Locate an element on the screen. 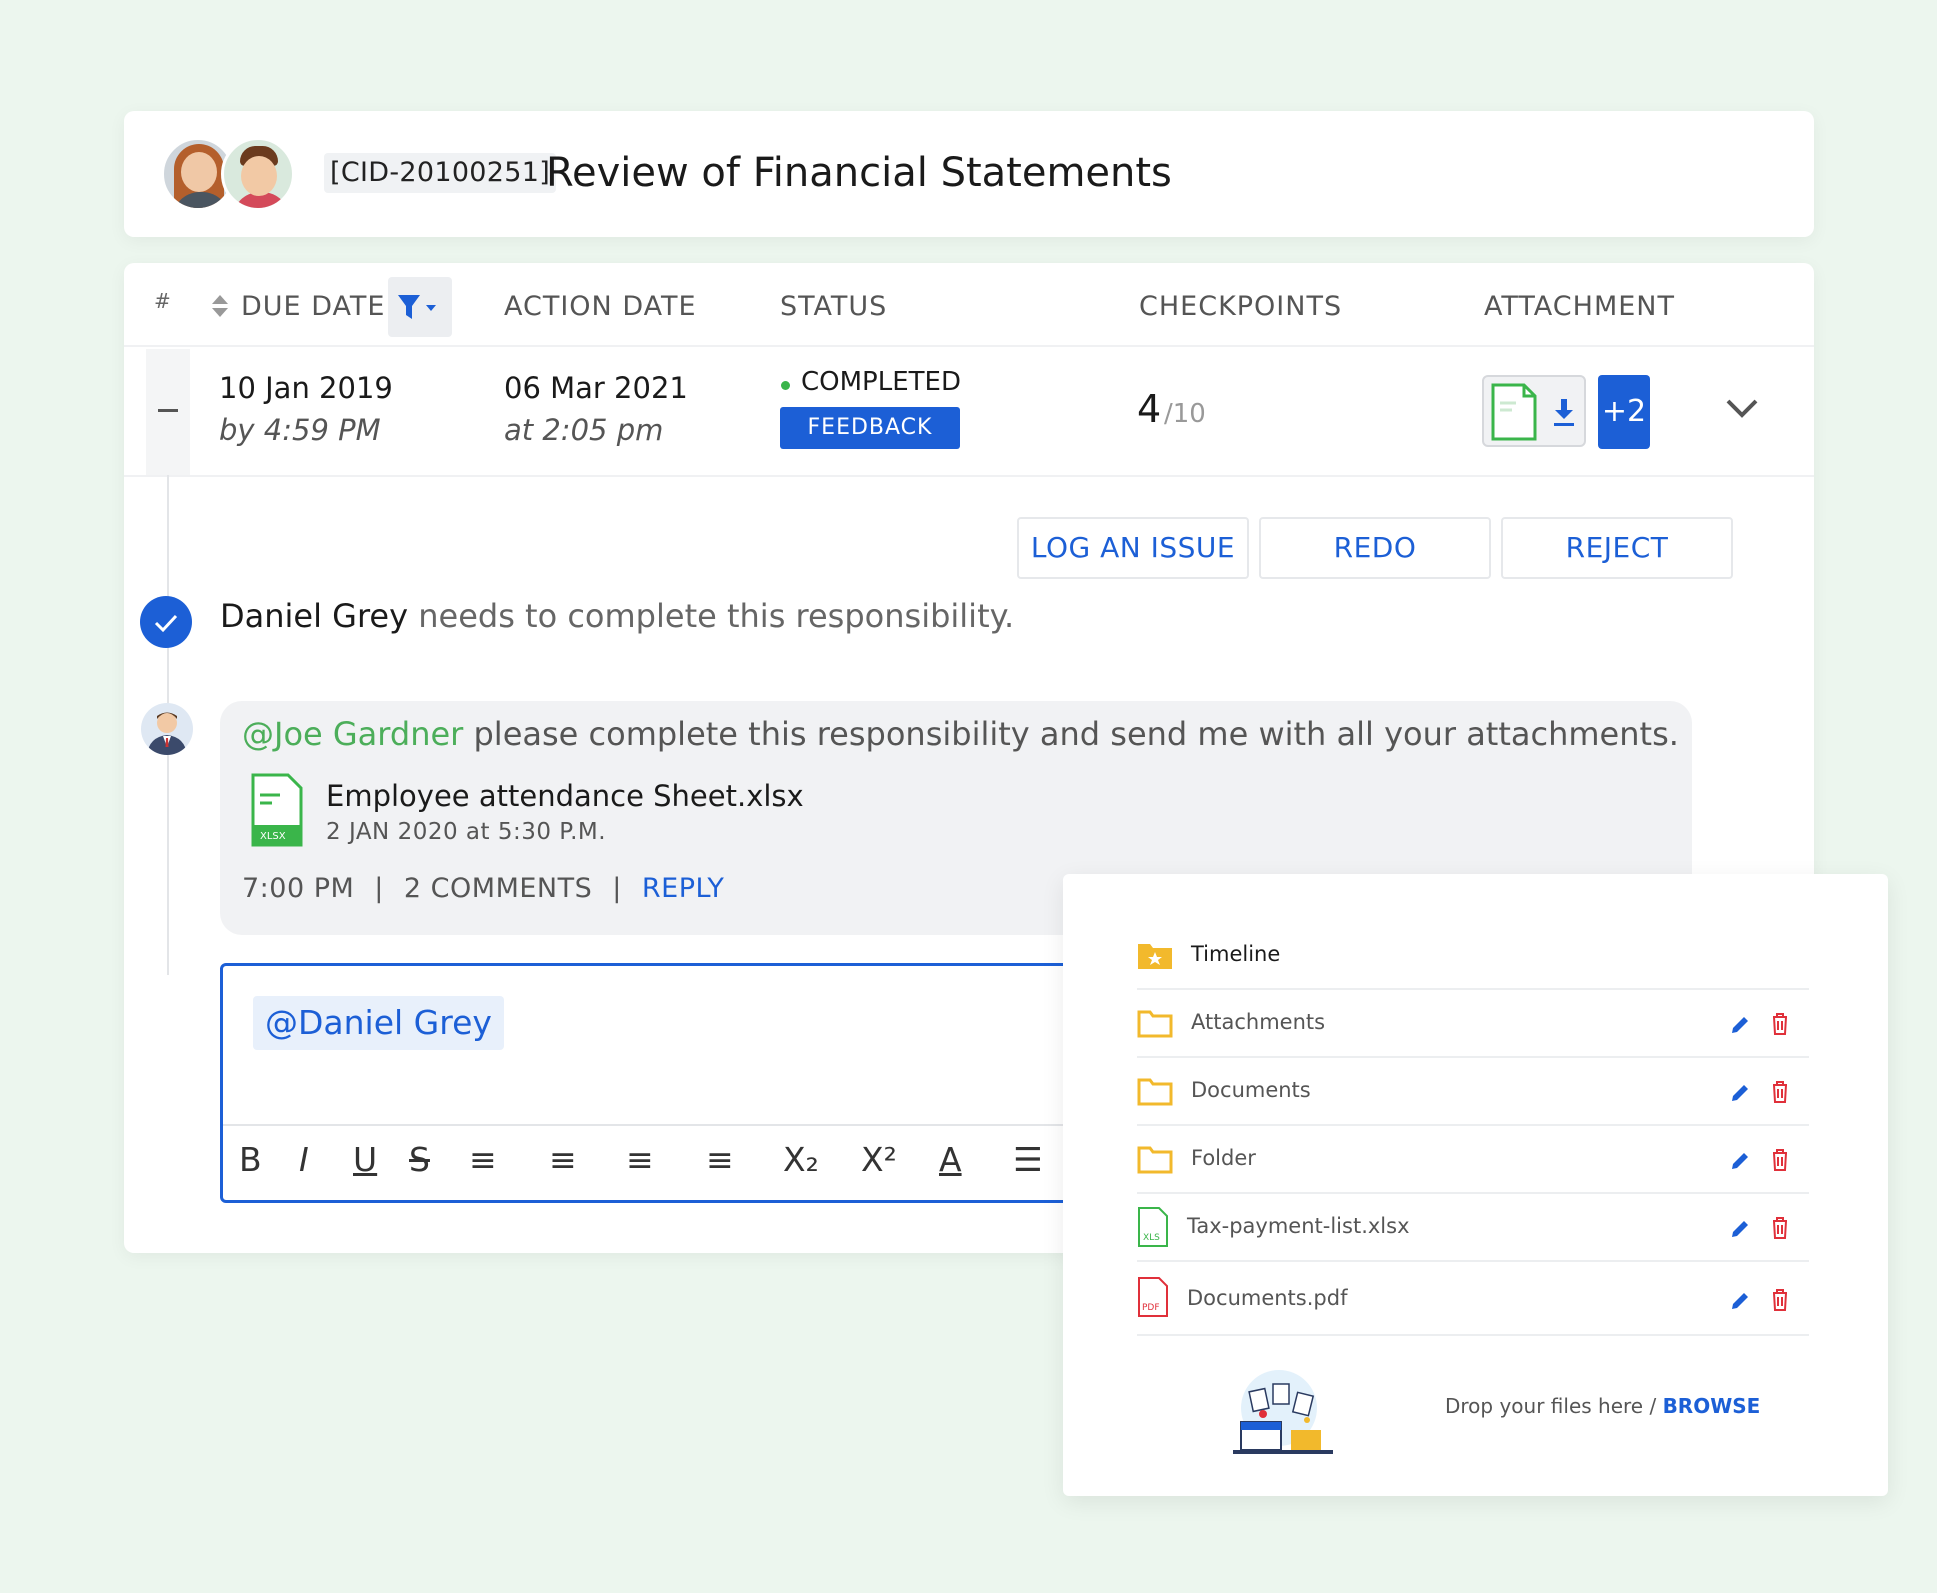 The image size is (1937, 1593). attachment-file-name: Employee attendance Sheet.xlsx is located at coordinates (565, 796).